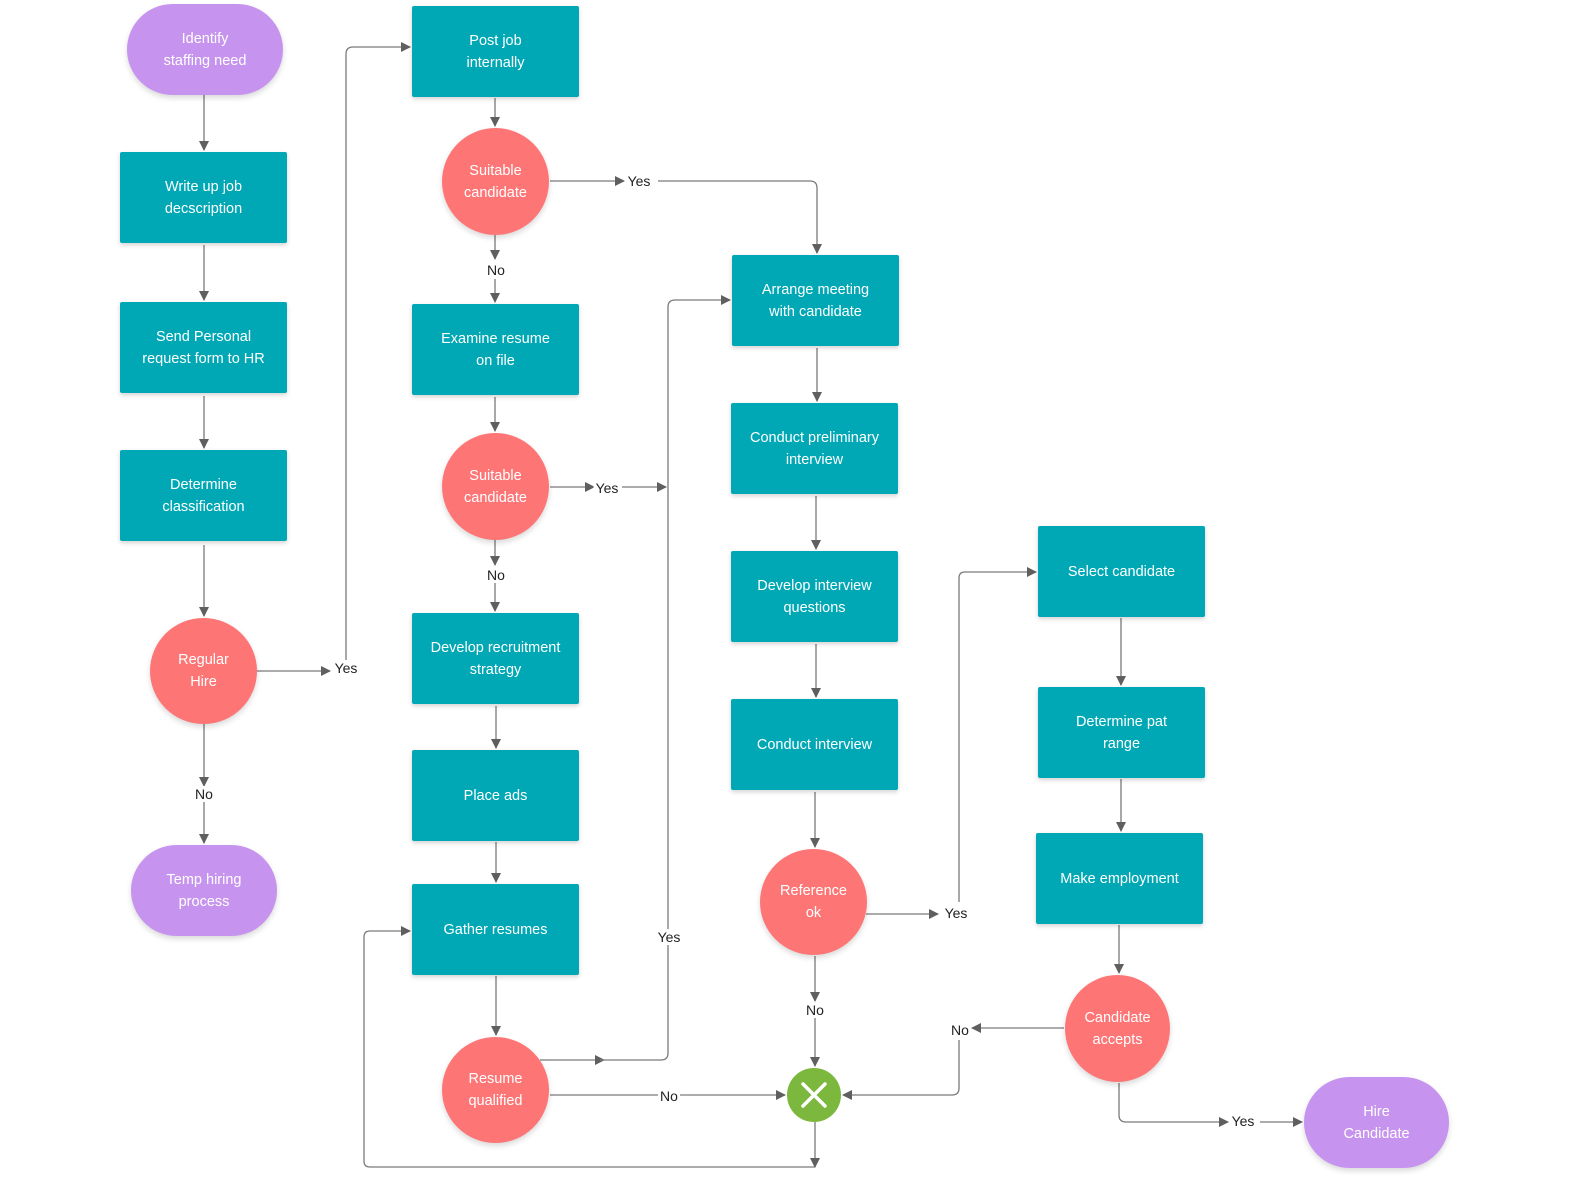  I want to click on edge-no-merge, so click(901, 1070).